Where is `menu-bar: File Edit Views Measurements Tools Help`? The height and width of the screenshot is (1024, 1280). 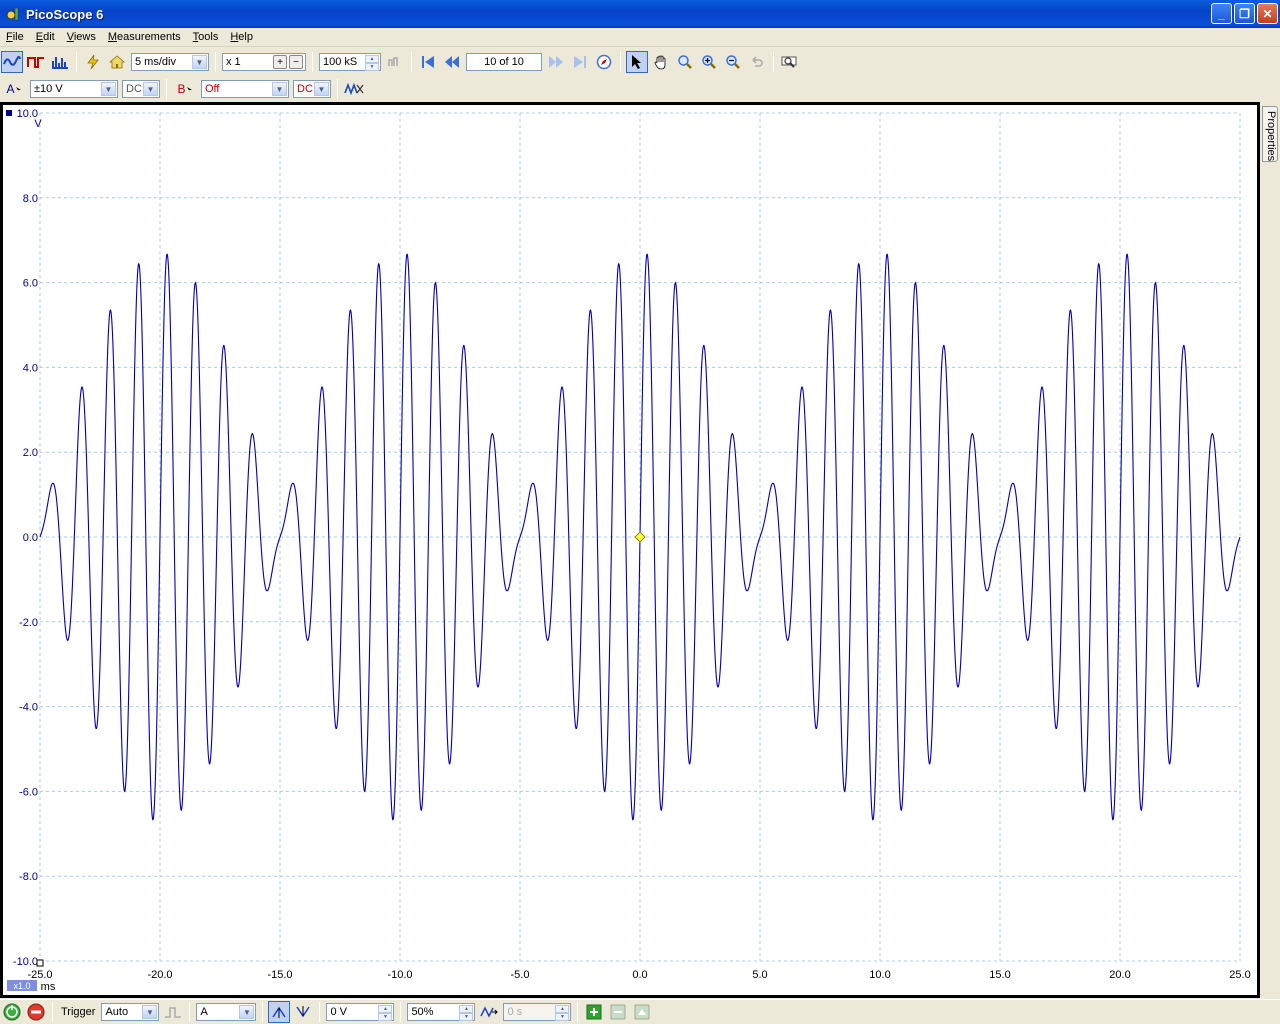 menu-bar: File Edit Views Measurements Tools Help is located at coordinates (640, 37).